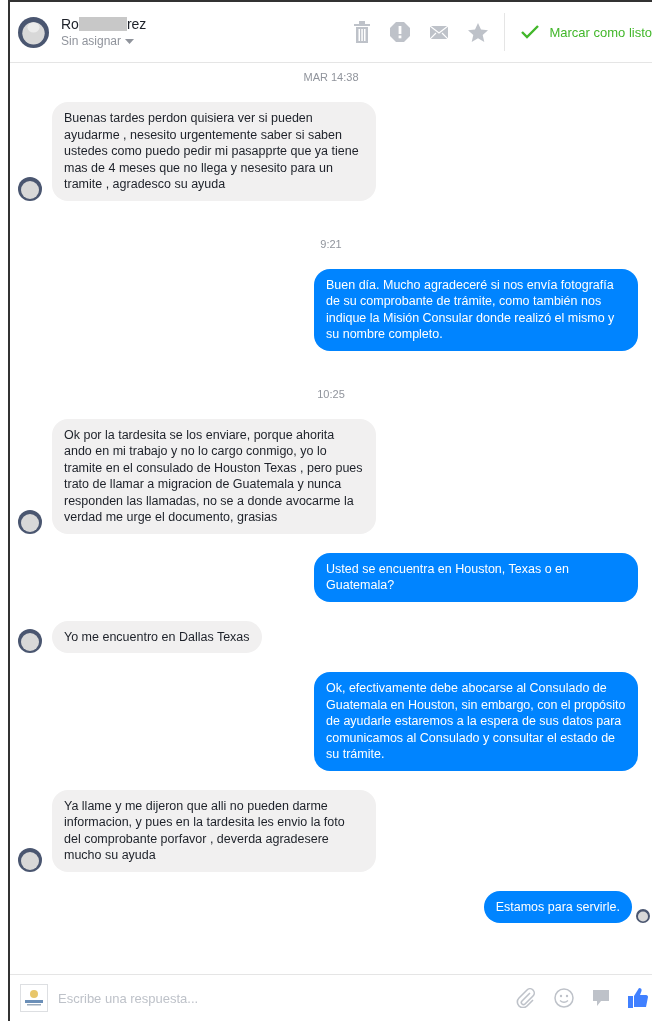 The width and height of the screenshot is (652, 1023). I want to click on redaction-block, so click(102, 24).